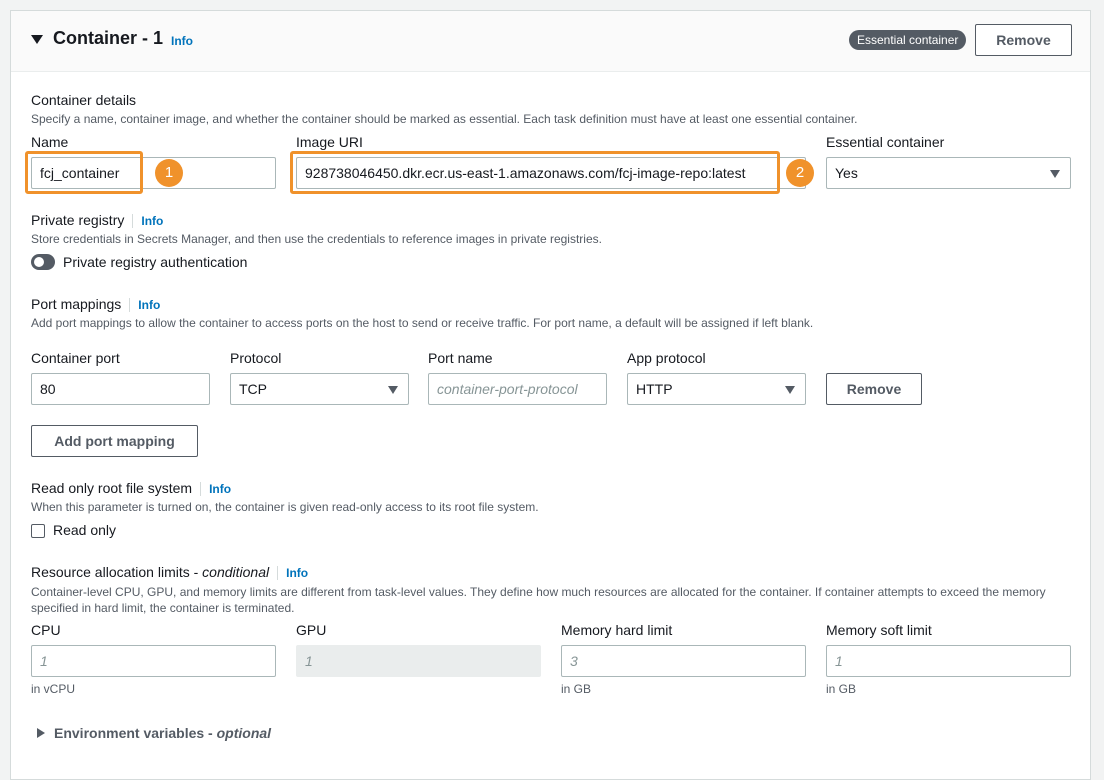 The height and width of the screenshot is (780, 1104). I want to click on cpu-label: CPU, so click(46, 630).